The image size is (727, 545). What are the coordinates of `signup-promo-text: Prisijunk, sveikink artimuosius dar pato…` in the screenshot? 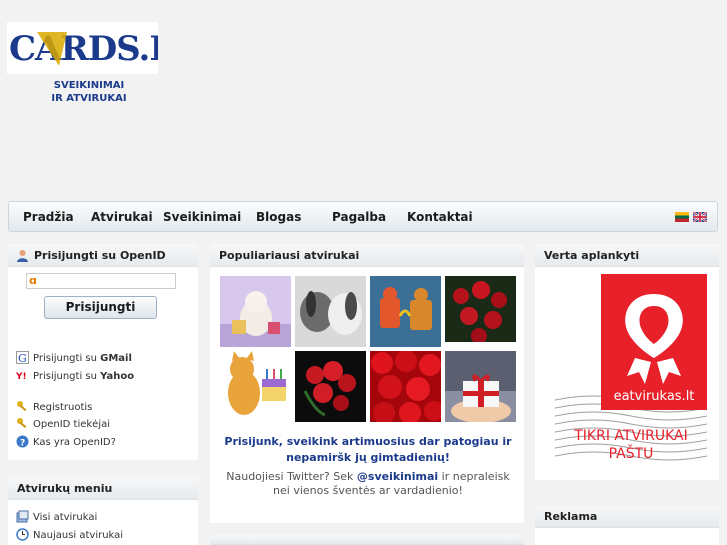 It's located at (368, 449).